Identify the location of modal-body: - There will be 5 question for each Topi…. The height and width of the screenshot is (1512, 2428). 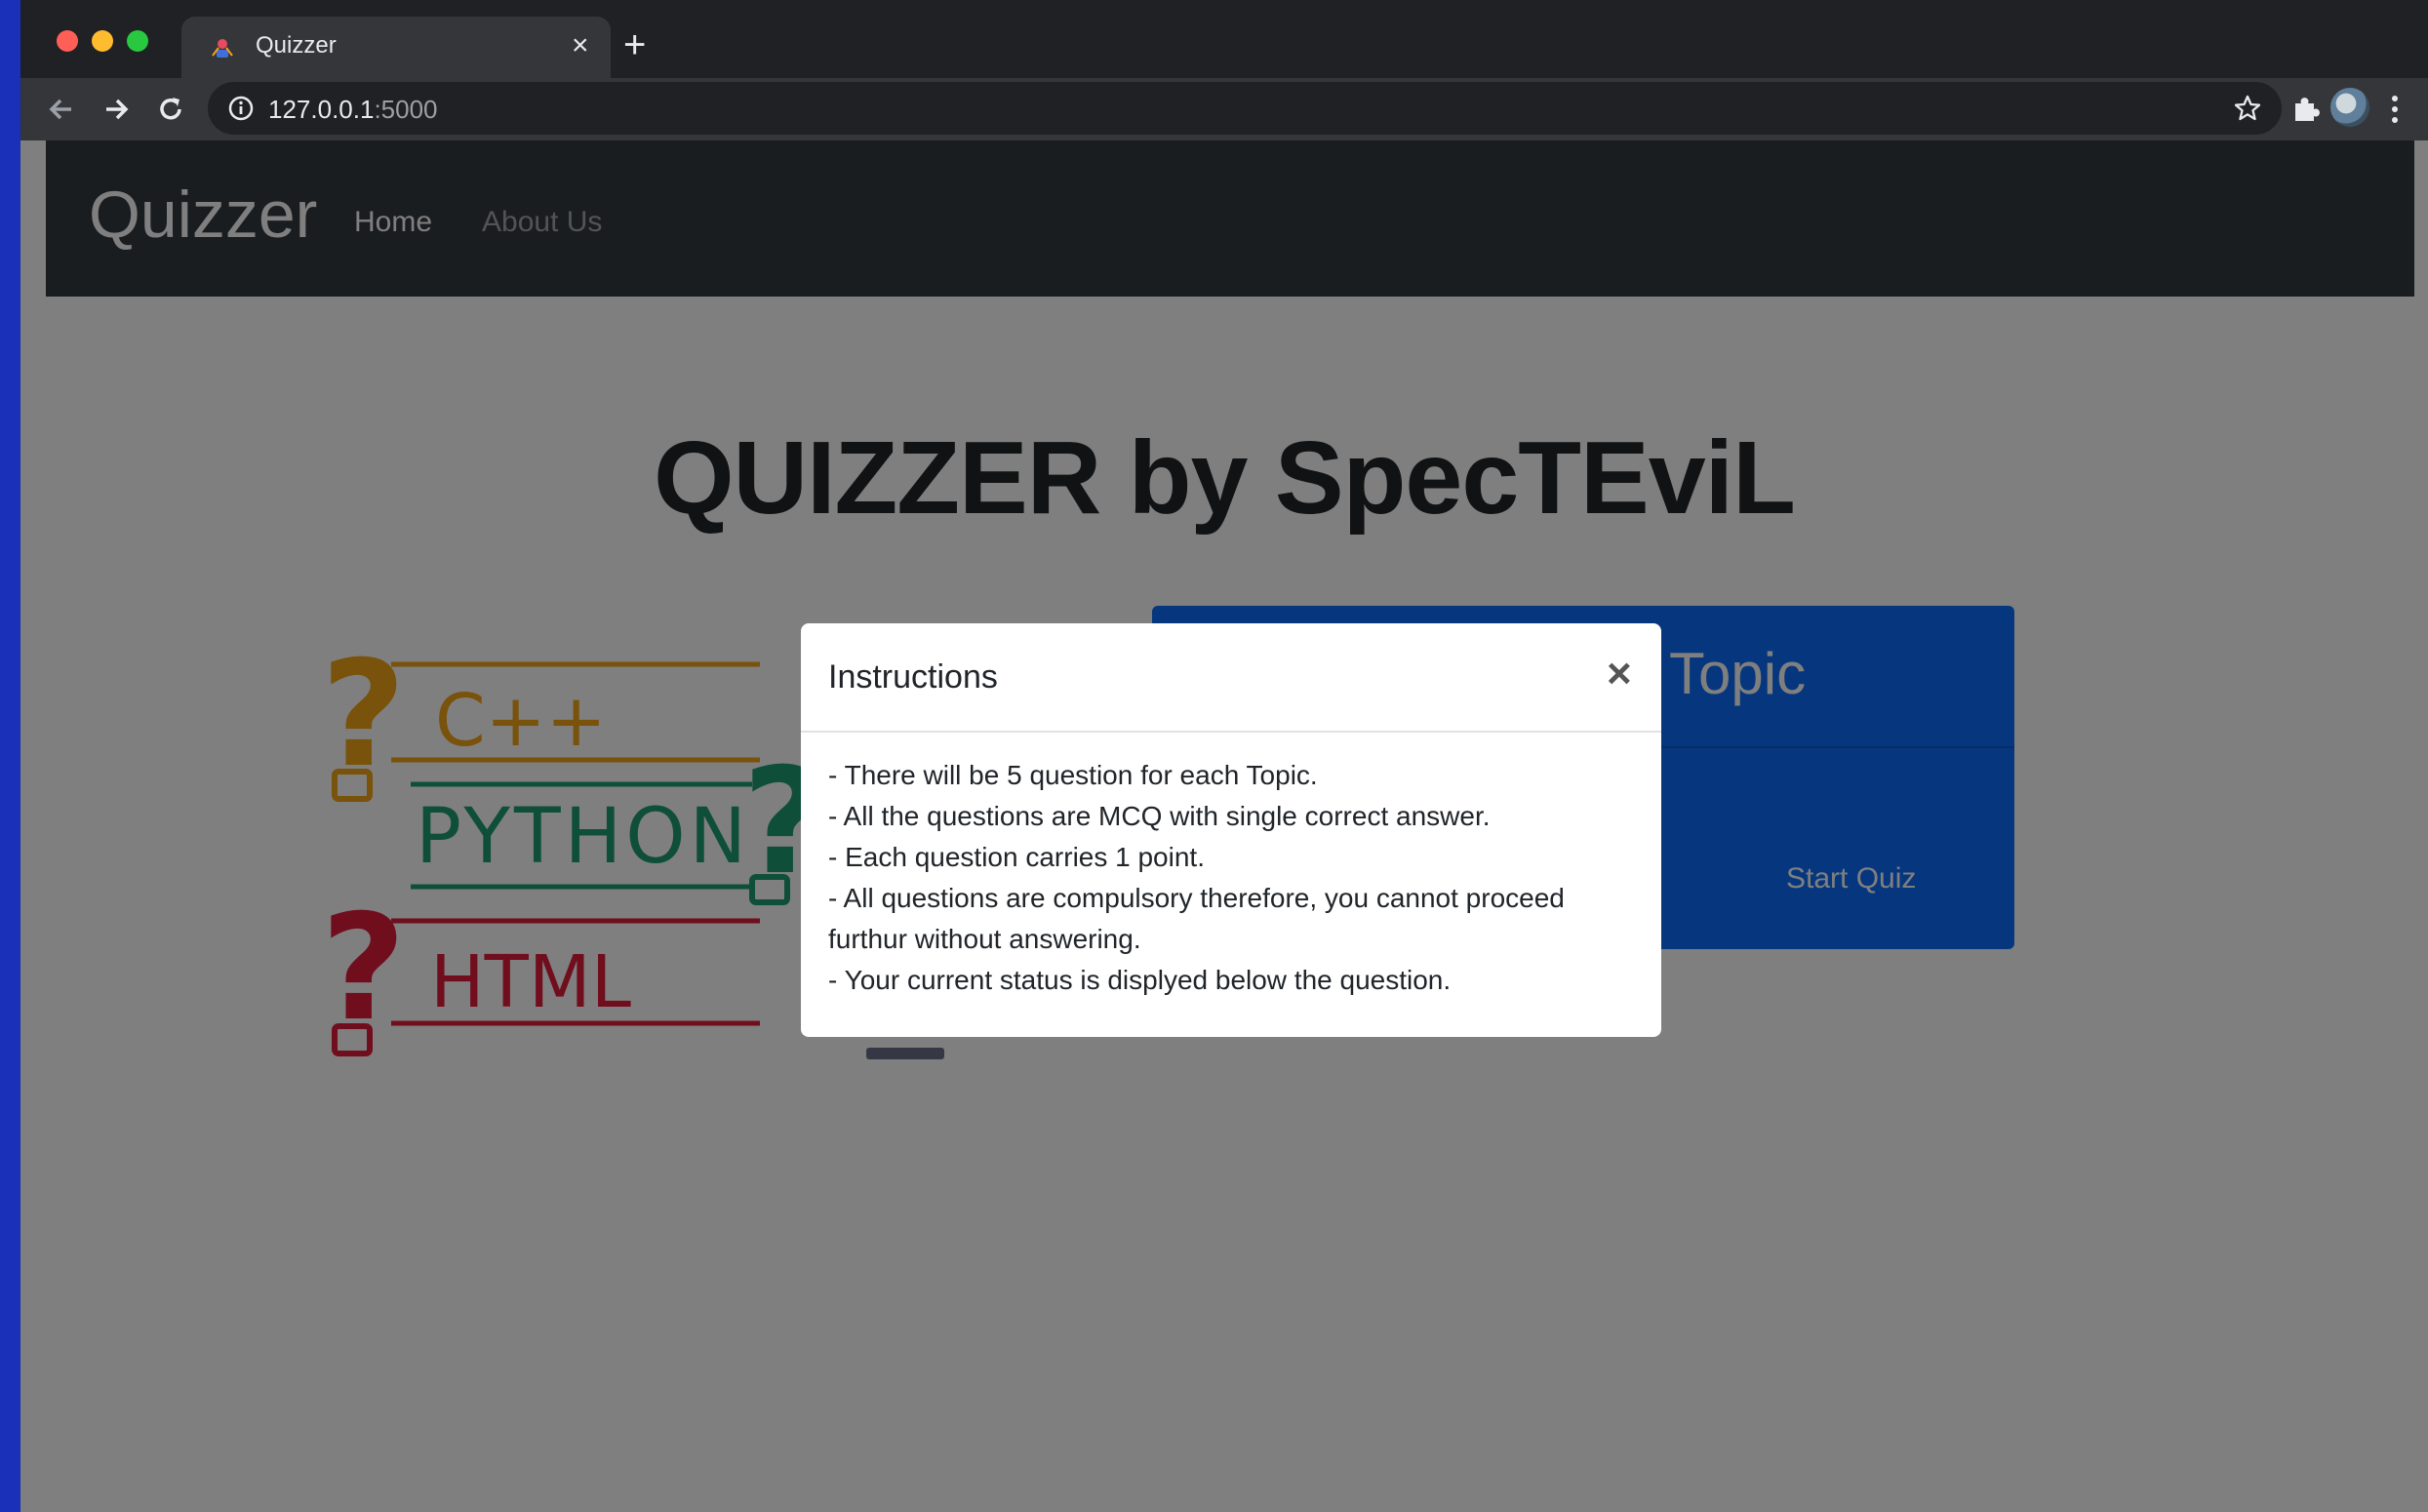
(1231, 878).